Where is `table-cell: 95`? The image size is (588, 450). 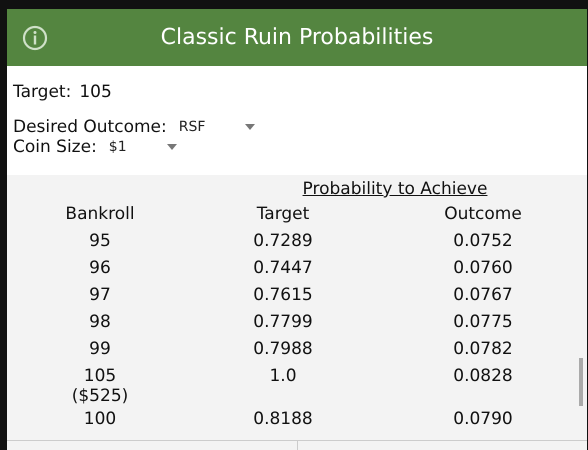 table-cell: 95 is located at coordinates (100, 241).